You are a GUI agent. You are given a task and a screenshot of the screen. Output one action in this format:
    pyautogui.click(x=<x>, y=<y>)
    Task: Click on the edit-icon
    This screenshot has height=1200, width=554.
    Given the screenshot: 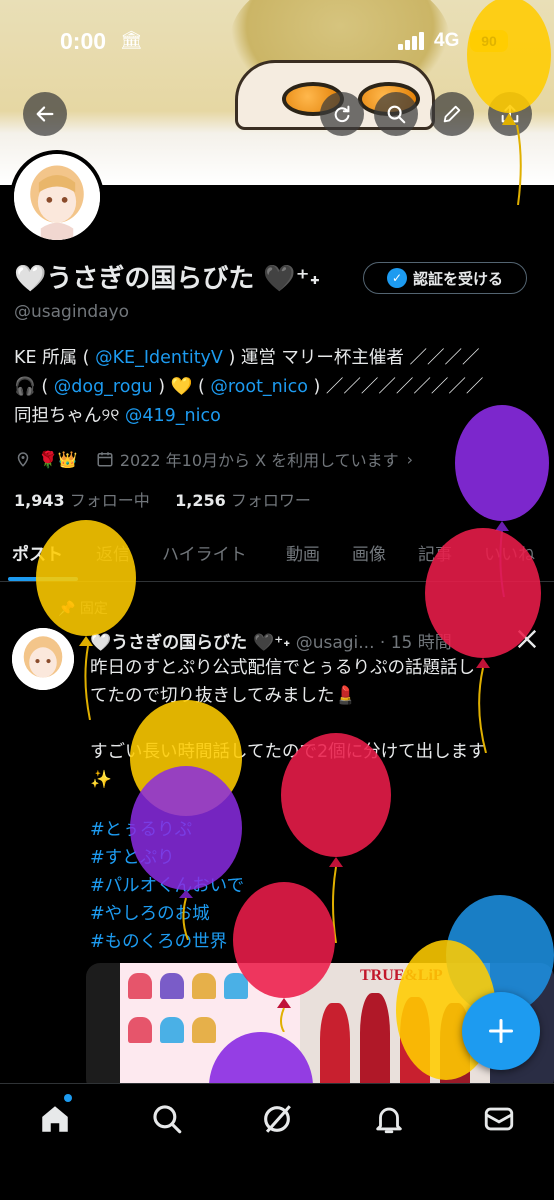 What is the action you would take?
    pyautogui.click(x=452, y=114)
    